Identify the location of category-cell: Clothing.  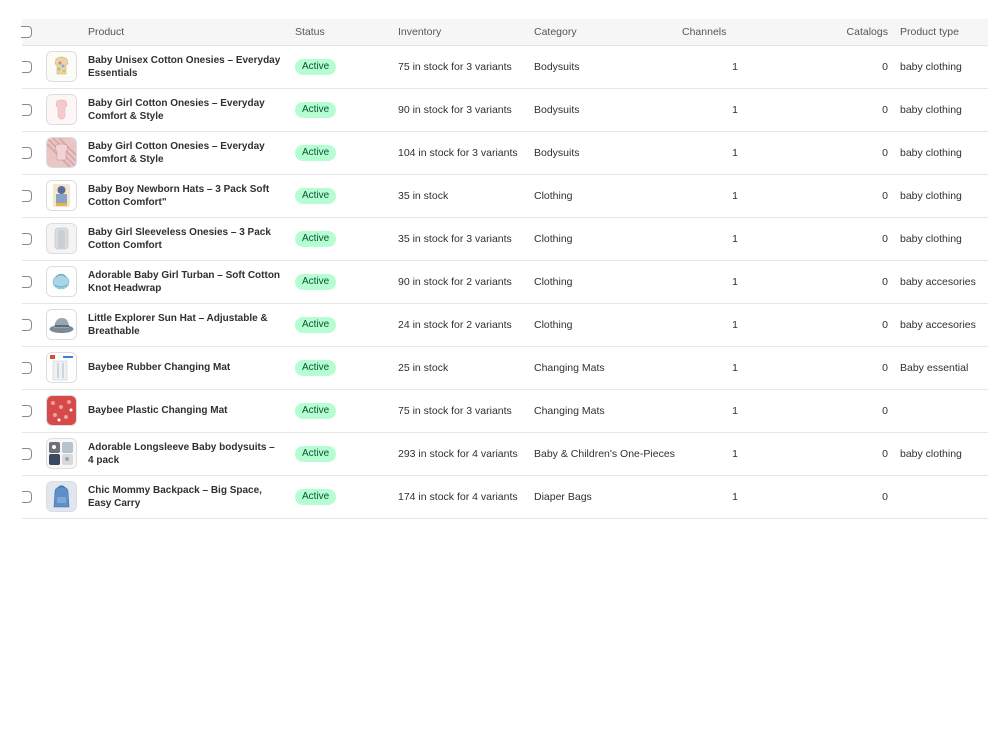
(553, 238).